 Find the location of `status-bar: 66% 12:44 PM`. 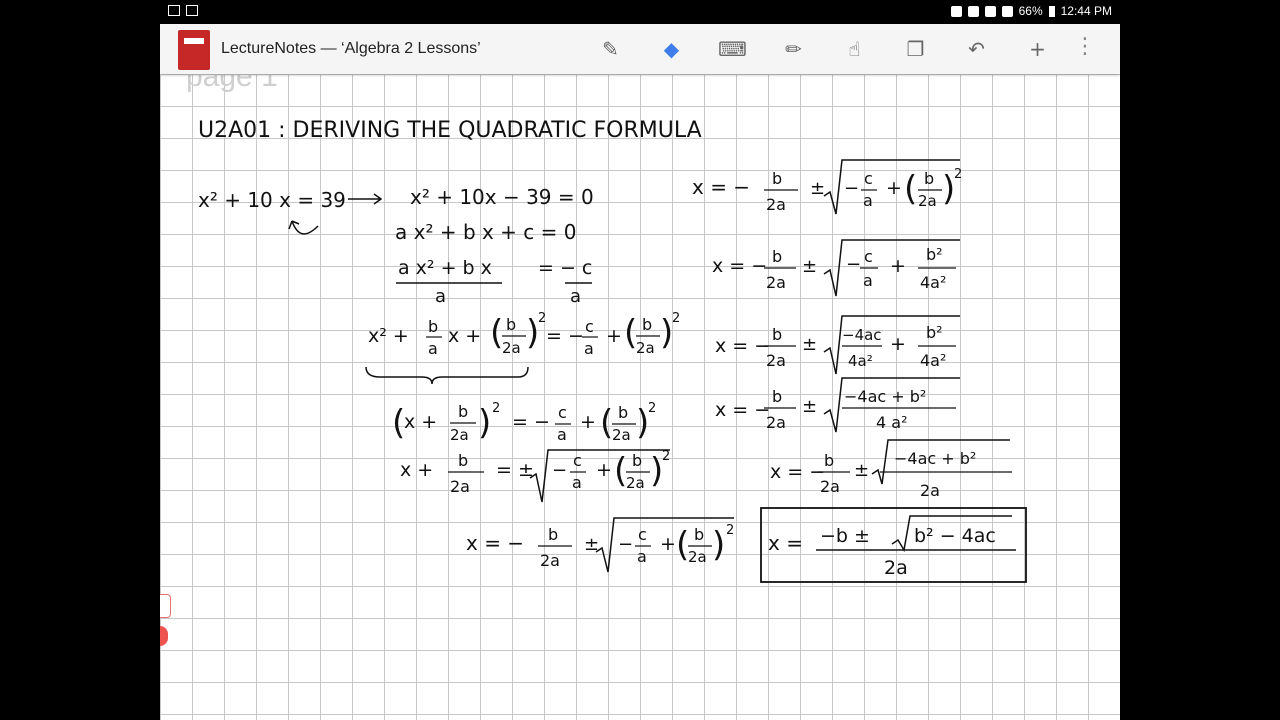

status-bar: 66% 12:44 PM is located at coordinates (640, 12).